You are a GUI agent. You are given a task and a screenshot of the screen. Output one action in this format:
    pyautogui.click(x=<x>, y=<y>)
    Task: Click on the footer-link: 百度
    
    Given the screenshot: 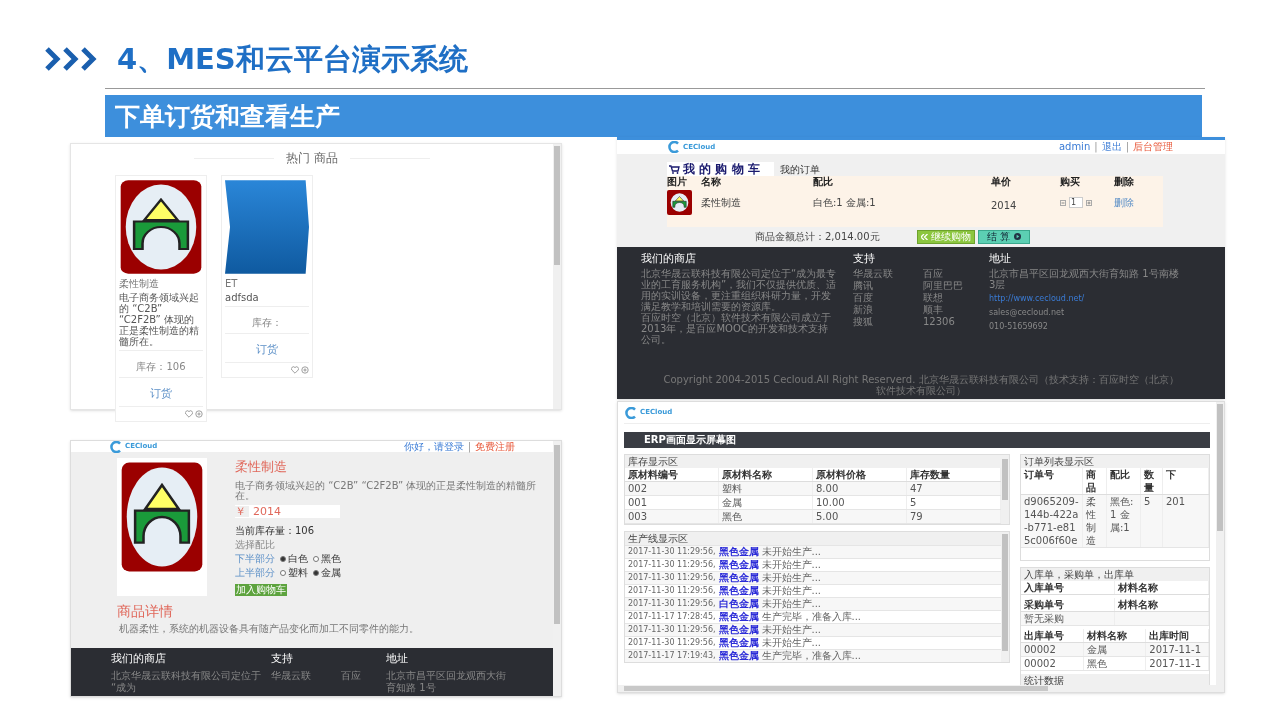 What is the action you would take?
    pyautogui.click(x=878, y=298)
    